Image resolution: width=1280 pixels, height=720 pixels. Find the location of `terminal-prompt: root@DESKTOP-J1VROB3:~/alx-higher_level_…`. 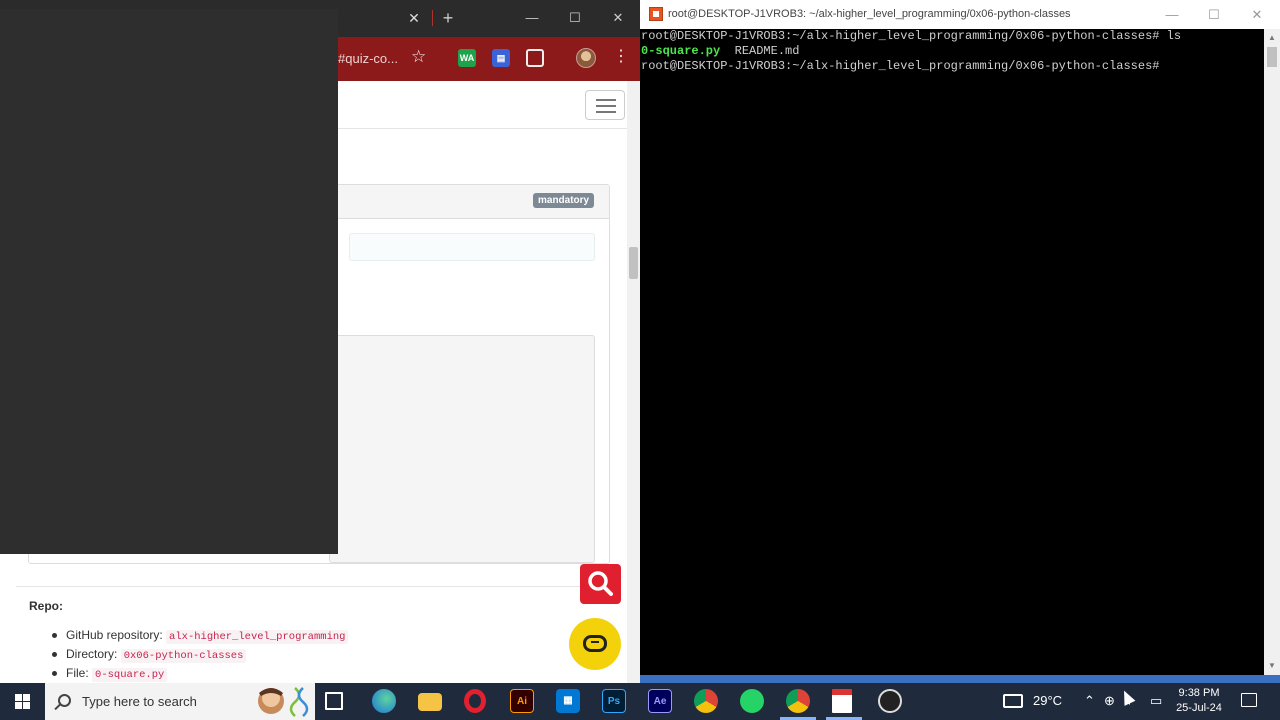

terminal-prompt: root@DESKTOP-J1VROB3:~/alx-higher_level_… is located at coordinates (900, 66).